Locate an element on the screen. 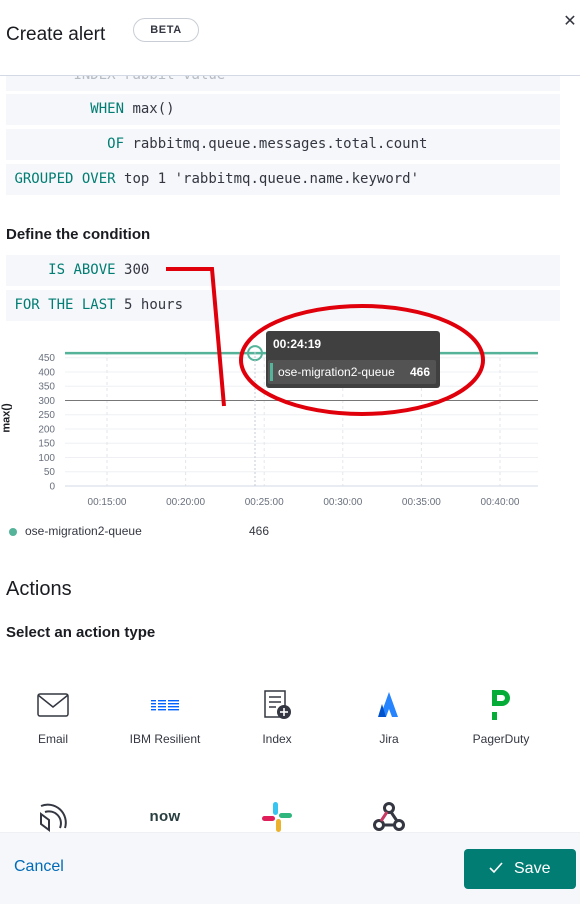 The height and width of the screenshot is (904, 580). of-value: rabbitmq.queue.messages.total.count is located at coordinates (280, 144).